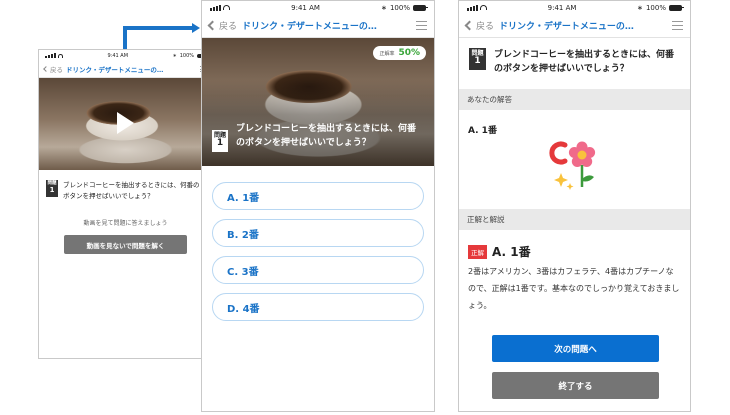  I want to click on option-b: B. 2番, so click(318, 233).